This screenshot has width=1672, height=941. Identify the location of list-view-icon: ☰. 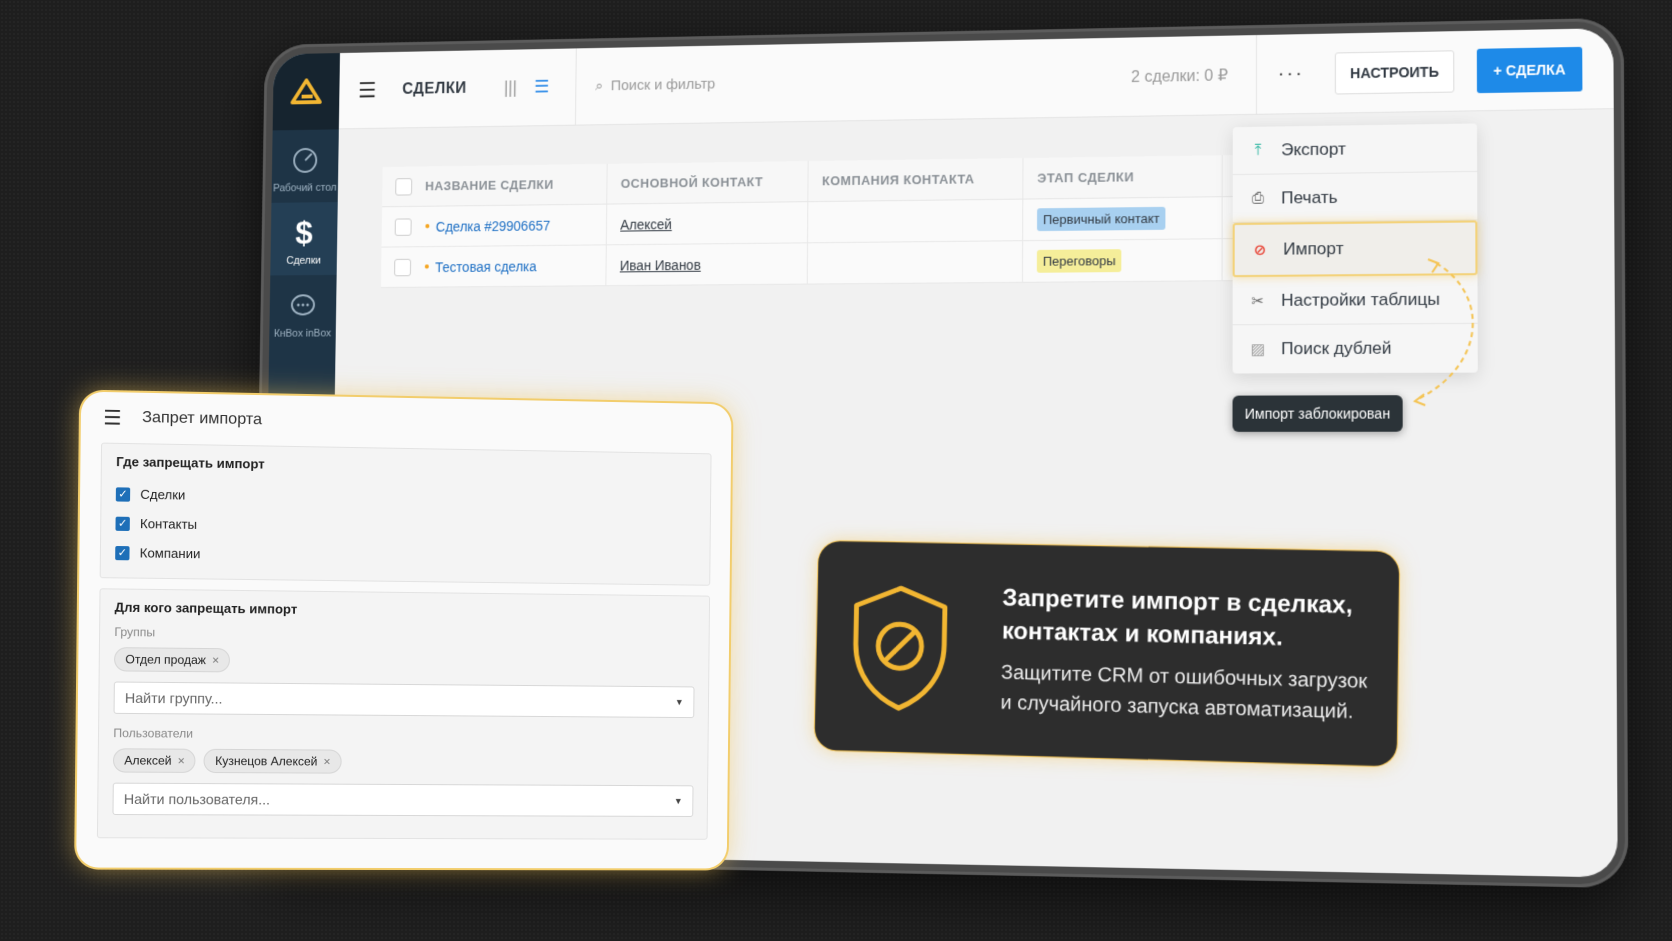
(541, 87).